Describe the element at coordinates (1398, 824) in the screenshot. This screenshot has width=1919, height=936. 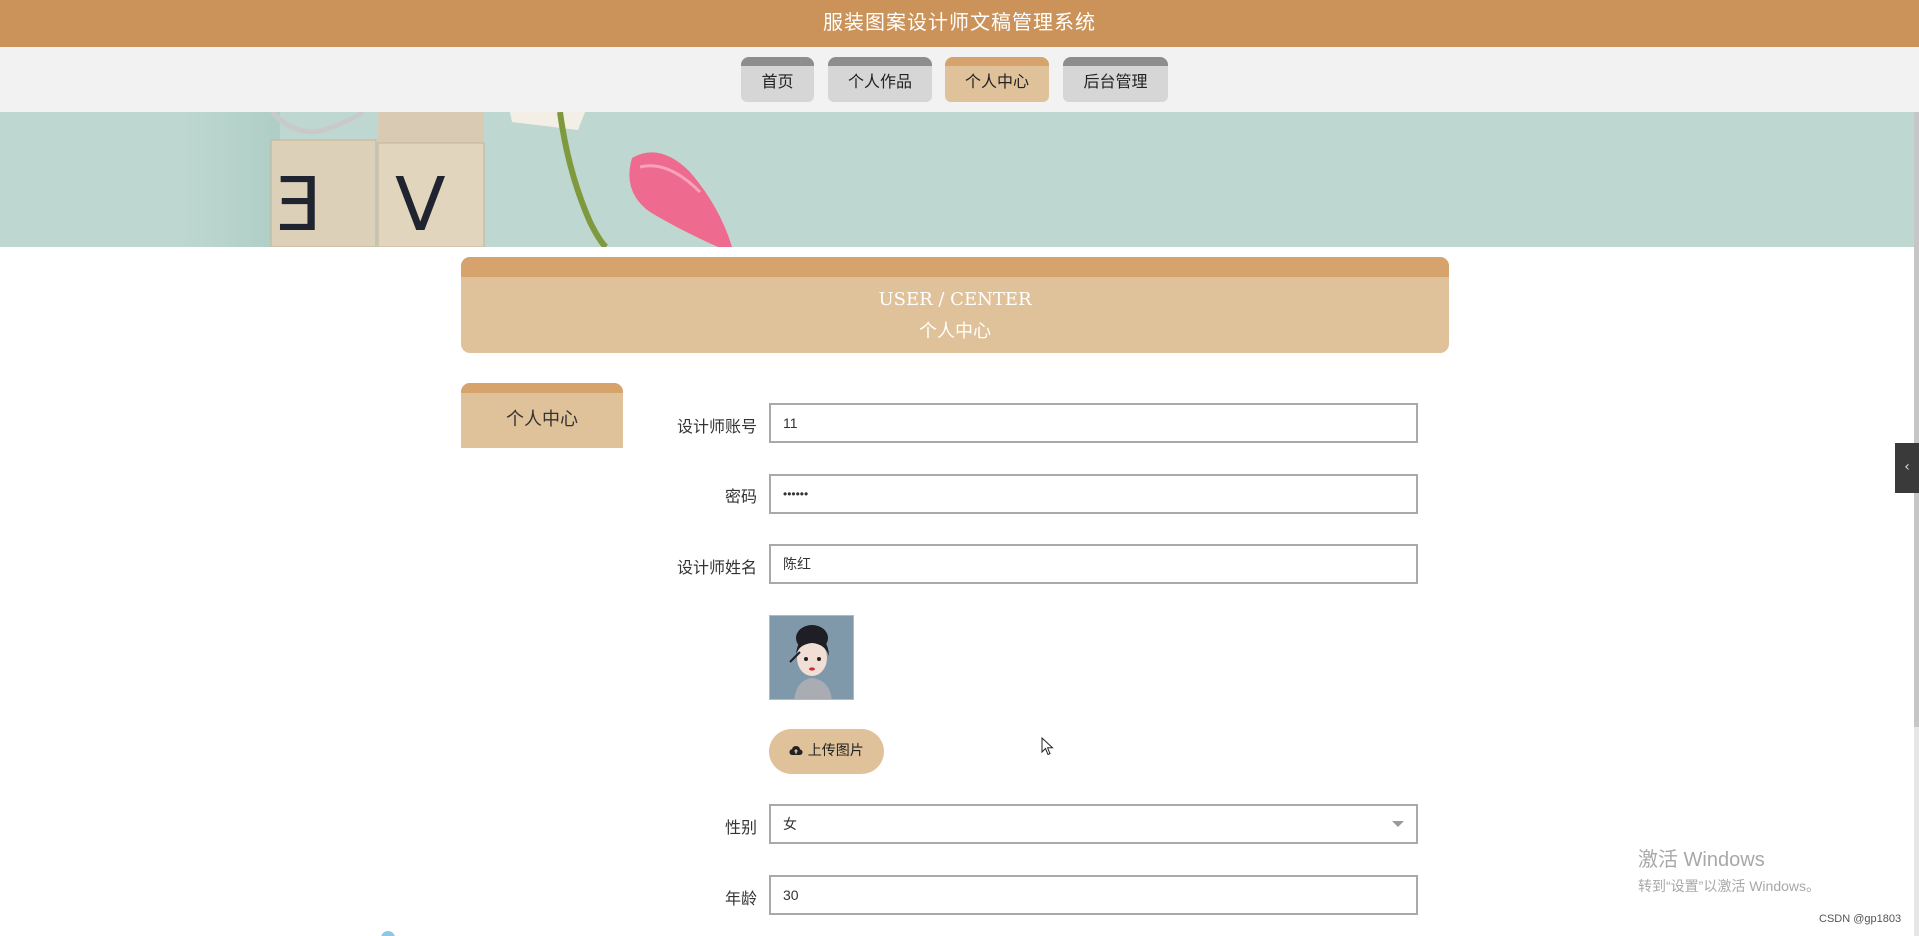
I see `chevron-down-icon` at that location.